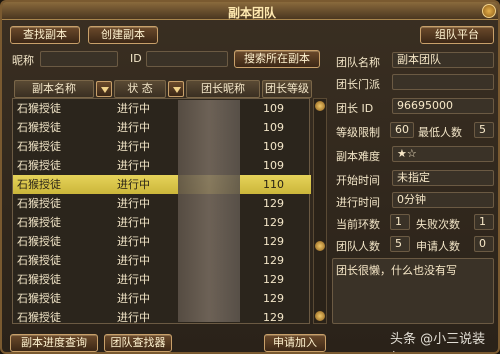 The image size is (500, 354). What do you see at coordinates (320, 106) in the screenshot?
I see `scroll-up-icon` at bounding box center [320, 106].